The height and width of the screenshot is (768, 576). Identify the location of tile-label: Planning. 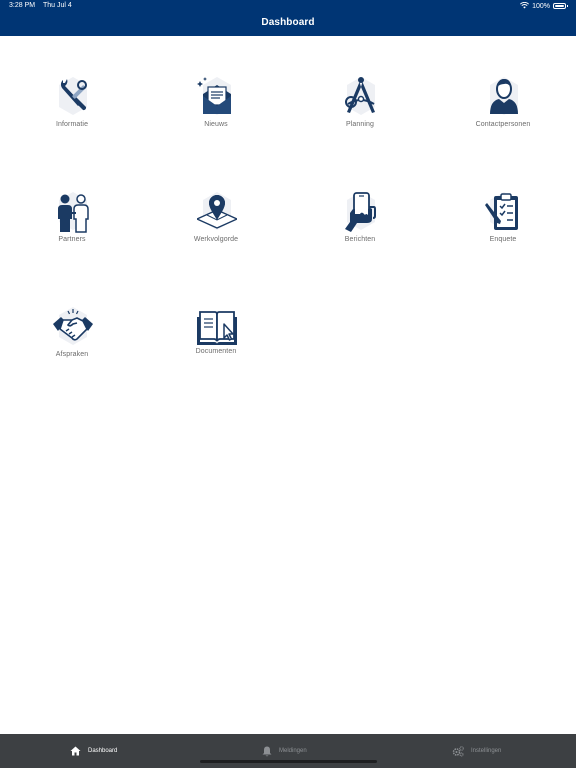
(360, 124).